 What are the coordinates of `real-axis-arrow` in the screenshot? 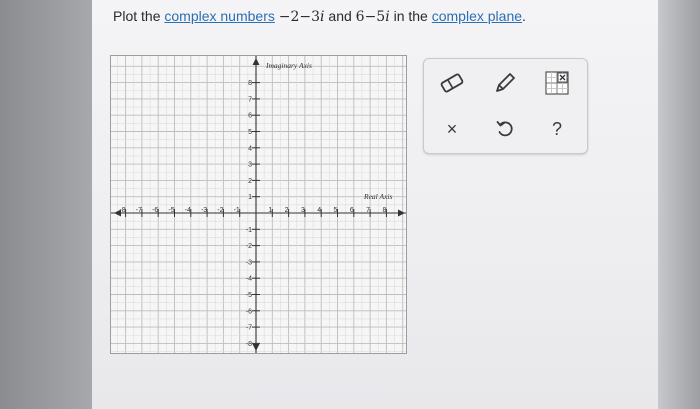 It's located at (401, 213).